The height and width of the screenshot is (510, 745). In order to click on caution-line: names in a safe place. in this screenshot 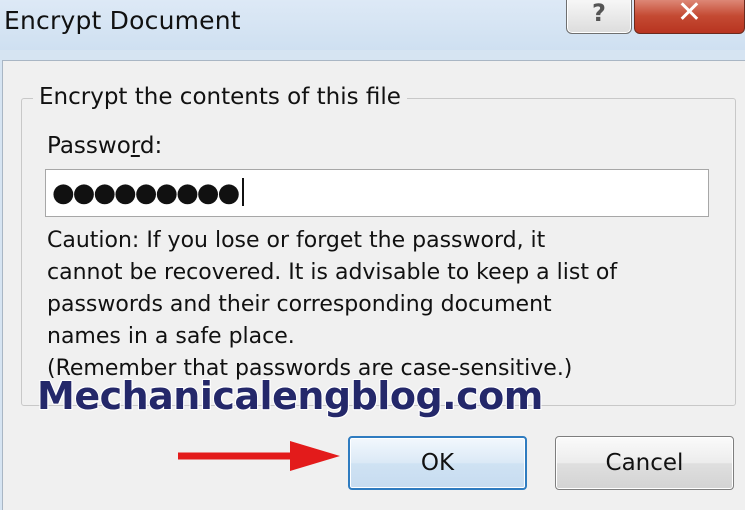, I will do `click(171, 336)`.